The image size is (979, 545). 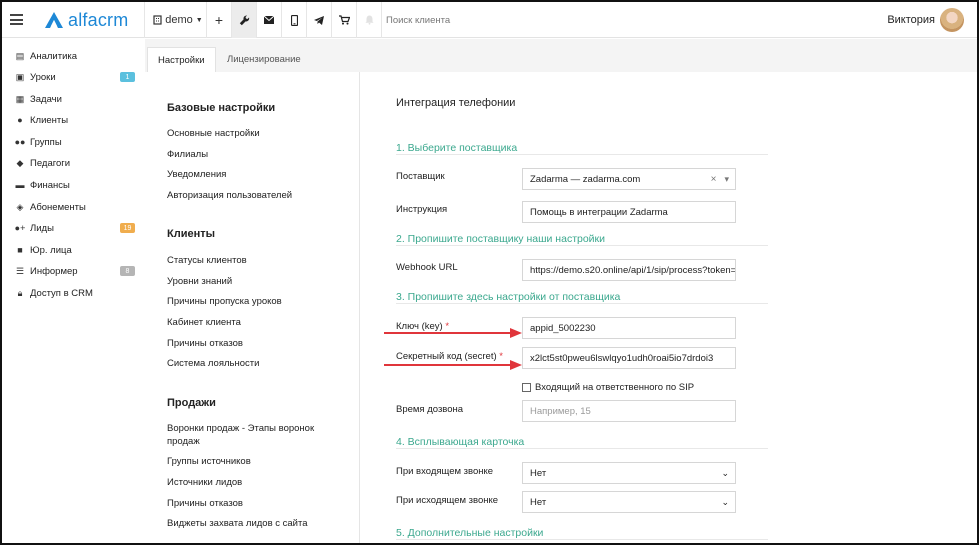 What do you see at coordinates (457, 148) in the screenshot?
I see `step-title: 1. Выберите поставщика` at bounding box center [457, 148].